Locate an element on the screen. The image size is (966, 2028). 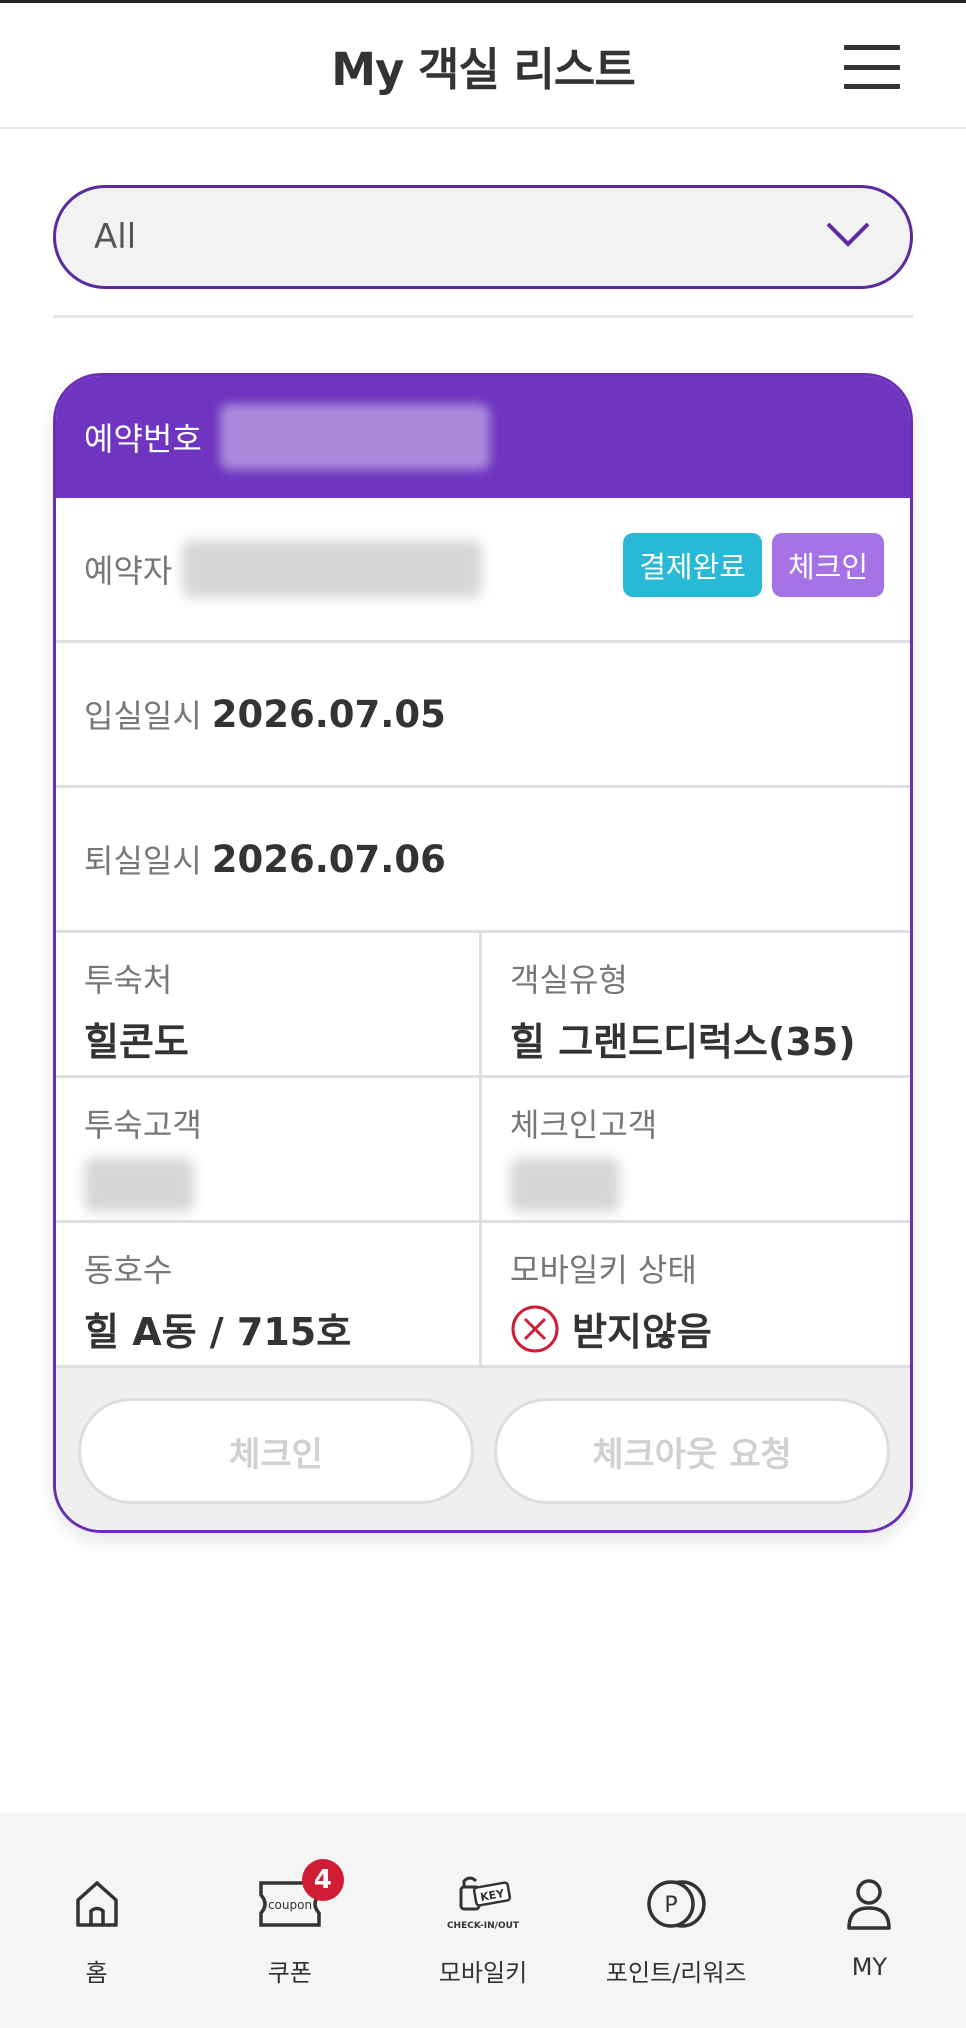
divider is located at coordinates (483, 316).